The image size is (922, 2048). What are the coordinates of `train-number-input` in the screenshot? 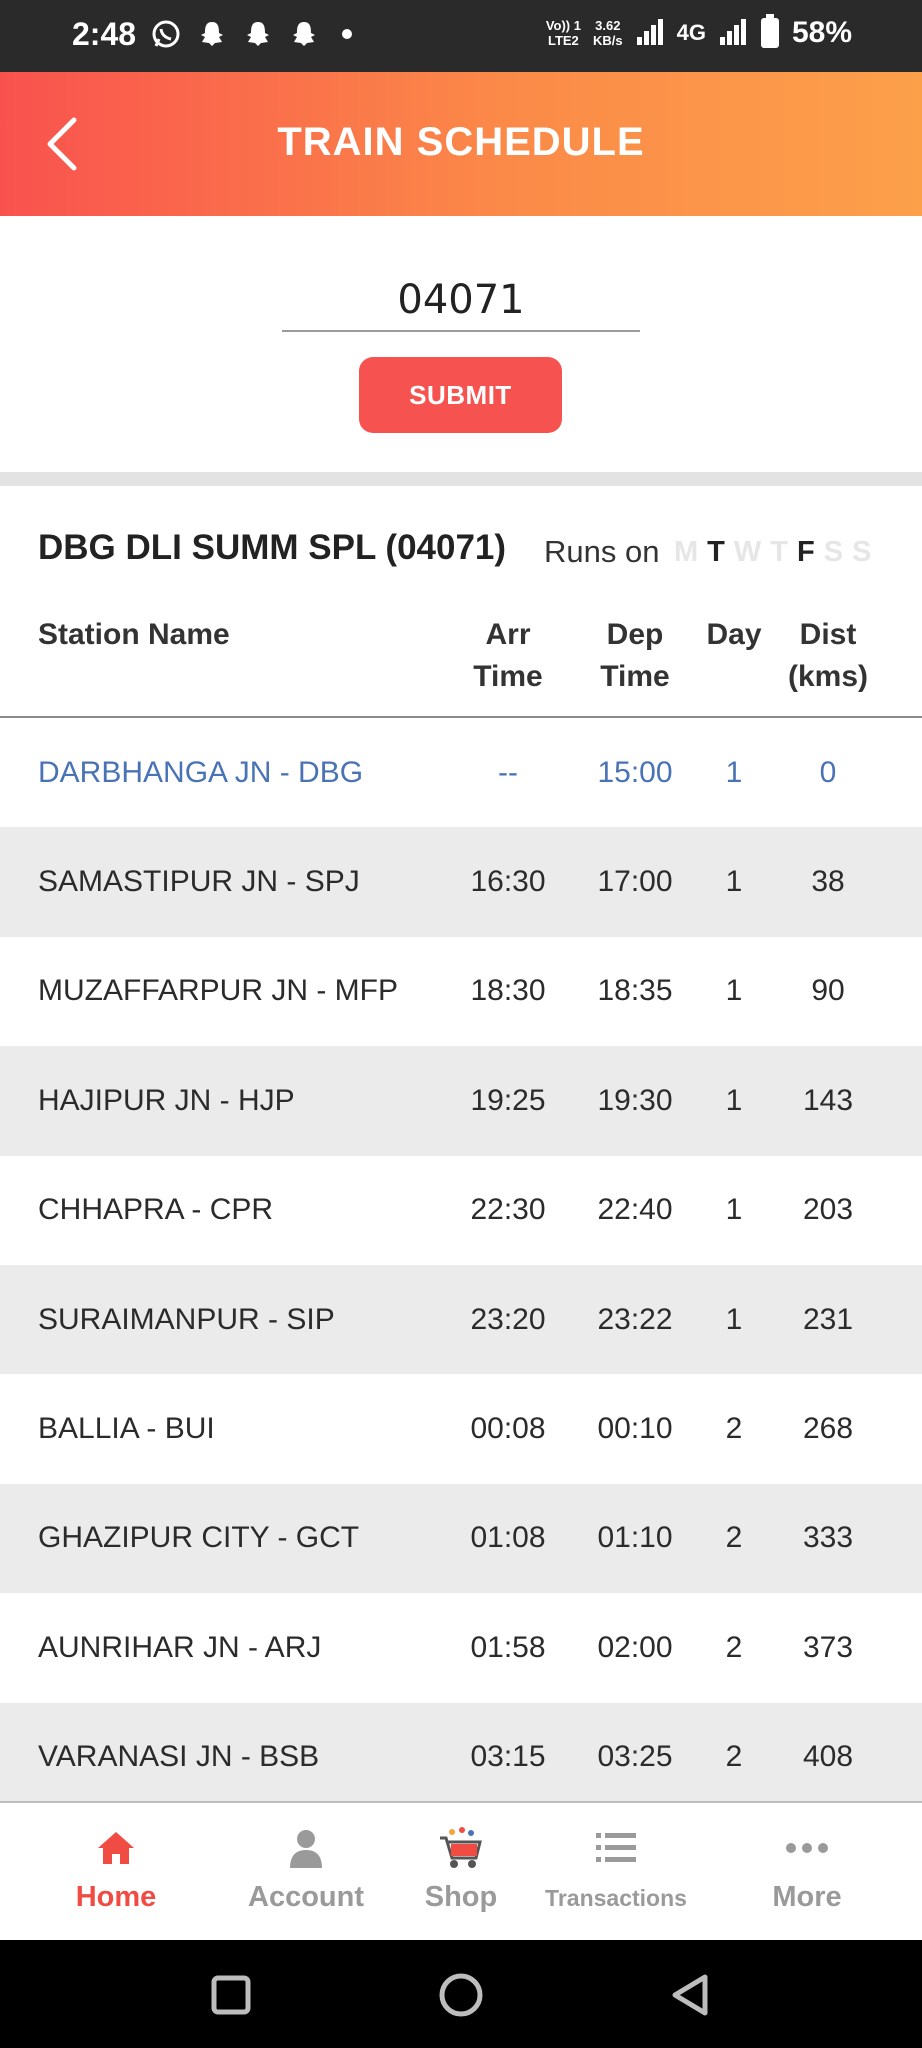 It's located at (461, 296).